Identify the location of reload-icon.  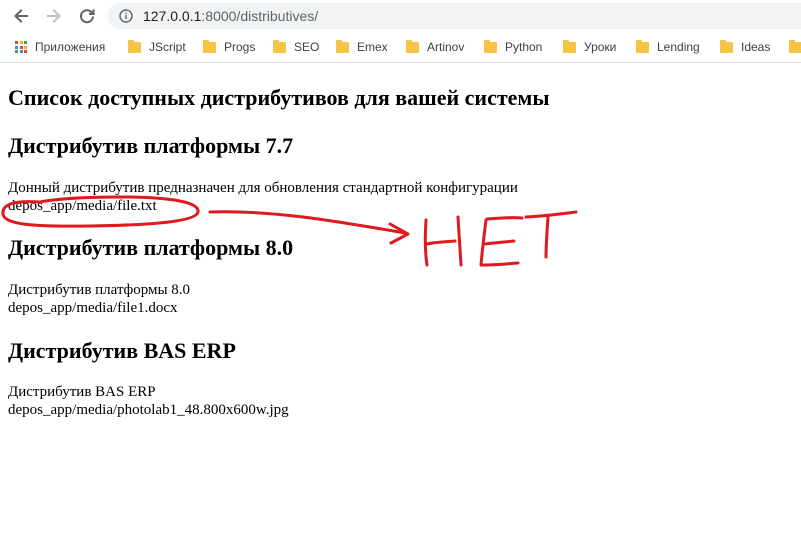
(87, 16).